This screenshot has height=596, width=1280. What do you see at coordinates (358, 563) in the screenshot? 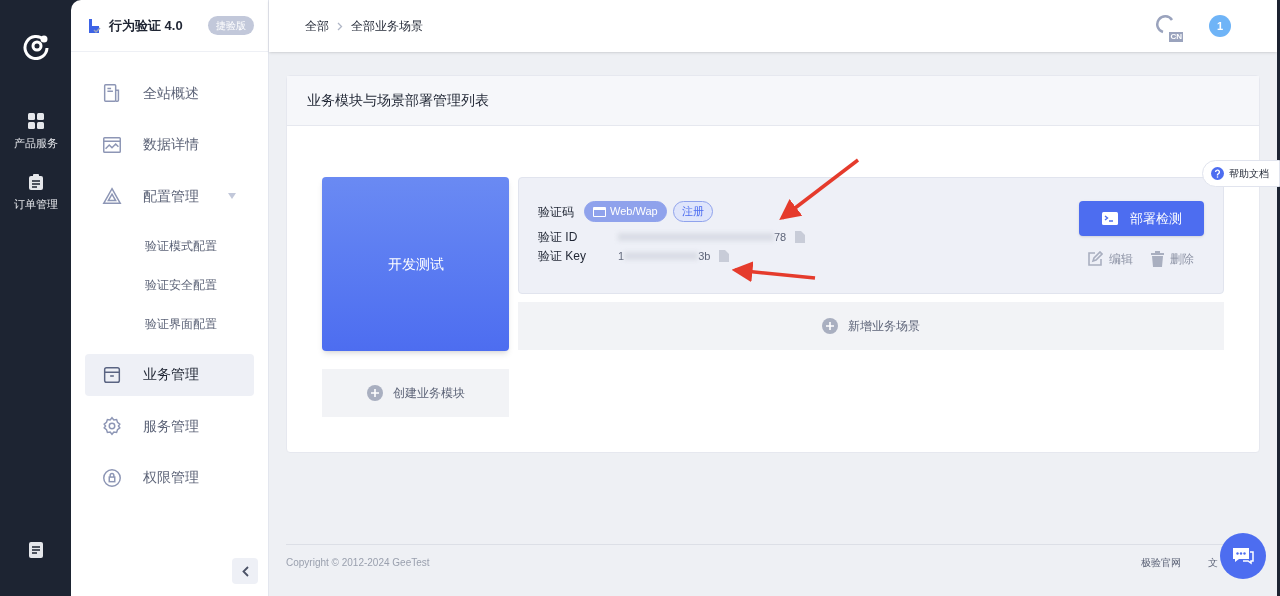
I see `copyright-text: Copyright © 2012-2024 GeeTest` at bounding box center [358, 563].